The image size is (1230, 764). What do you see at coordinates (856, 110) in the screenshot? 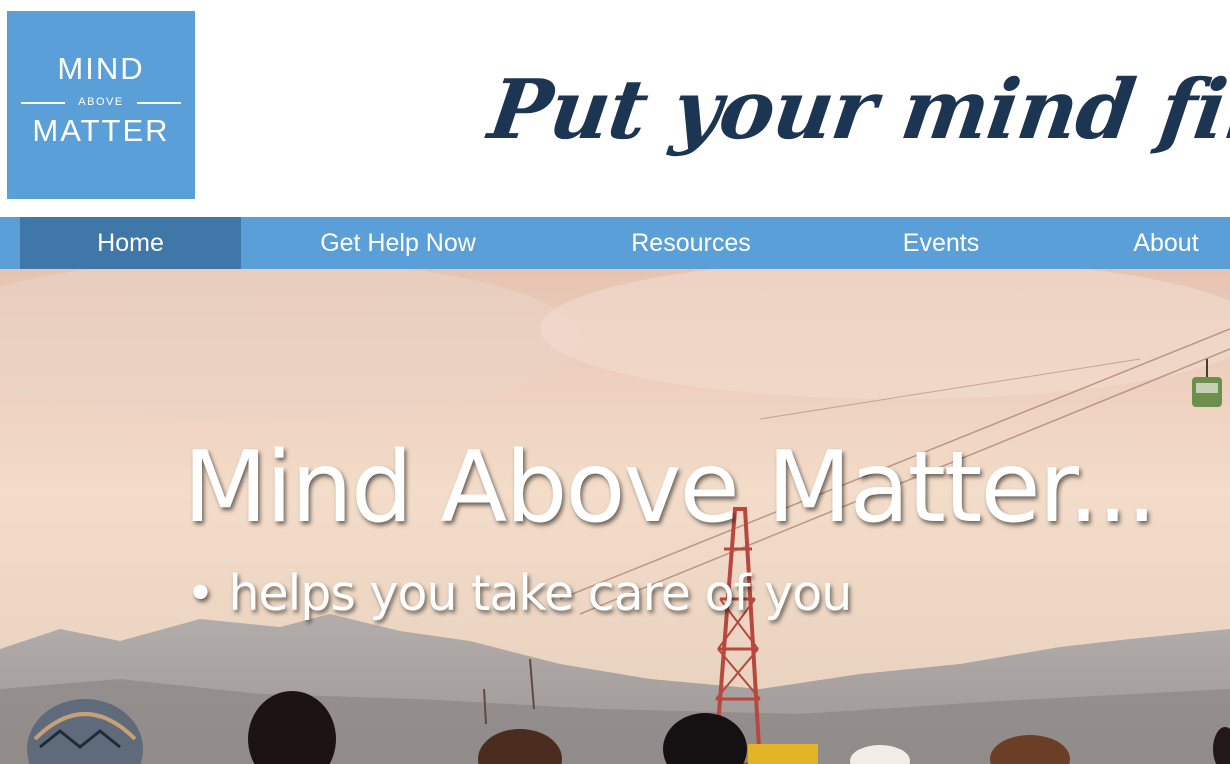
I see `header-tagline: Put your mind first` at bounding box center [856, 110].